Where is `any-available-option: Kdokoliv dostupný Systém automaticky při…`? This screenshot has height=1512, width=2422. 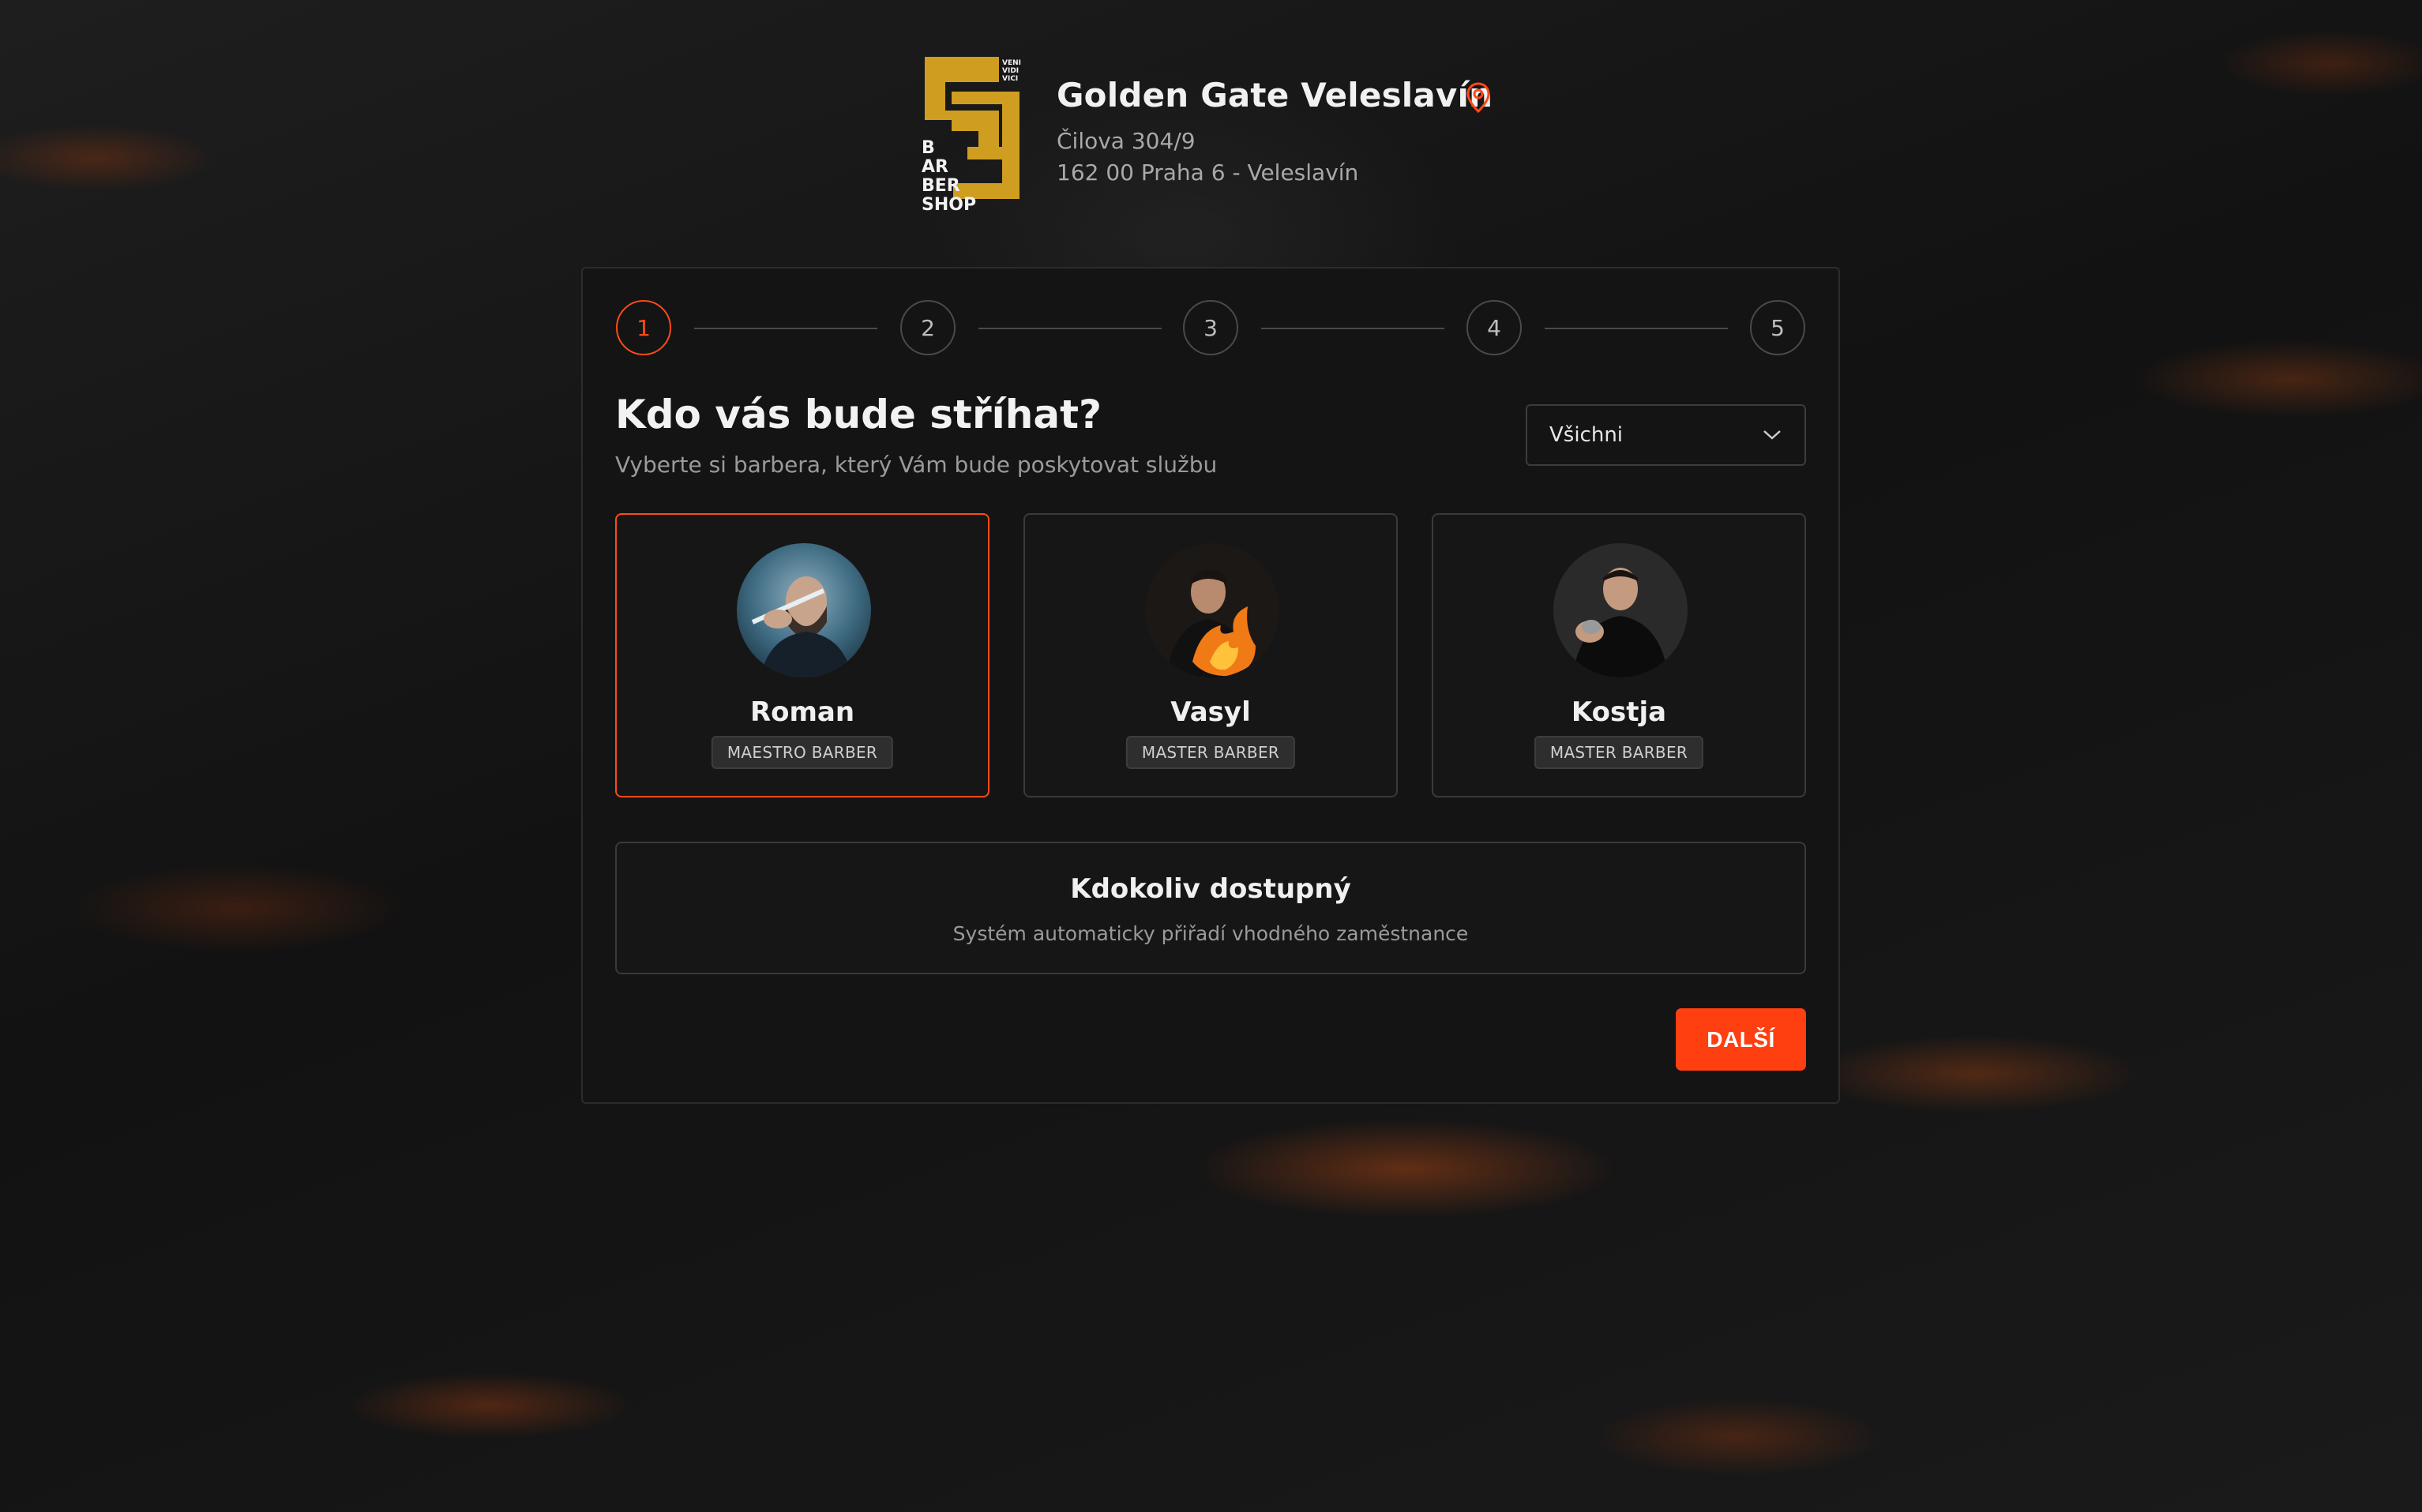 any-available-option: Kdokoliv dostupný Systém automaticky při… is located at coordinates (1210, 908).